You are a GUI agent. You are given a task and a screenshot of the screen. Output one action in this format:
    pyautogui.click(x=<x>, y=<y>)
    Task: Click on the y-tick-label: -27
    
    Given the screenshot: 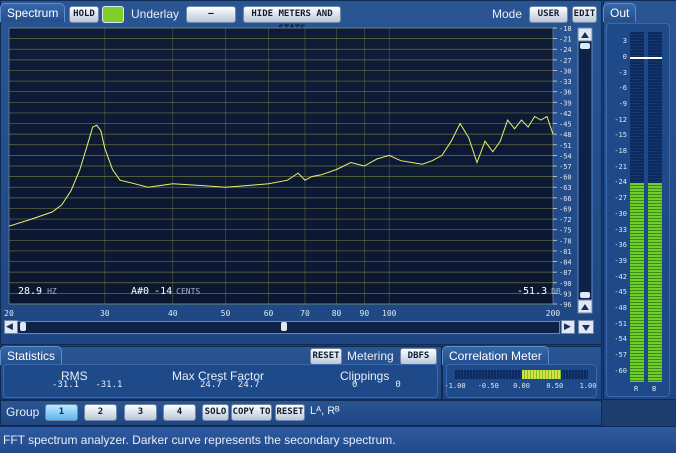 What is the action you would take?
    pyautogui.click(x=565, y=61)
    